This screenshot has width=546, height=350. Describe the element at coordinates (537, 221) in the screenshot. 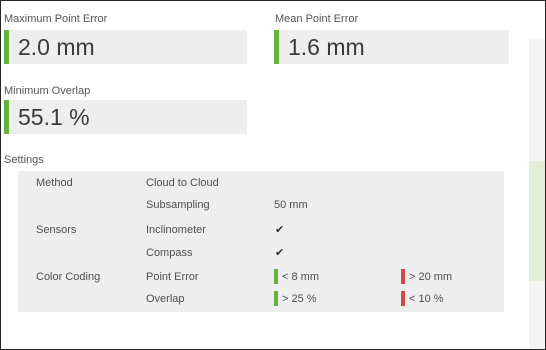

I see `side-panel-highlight` at that location.